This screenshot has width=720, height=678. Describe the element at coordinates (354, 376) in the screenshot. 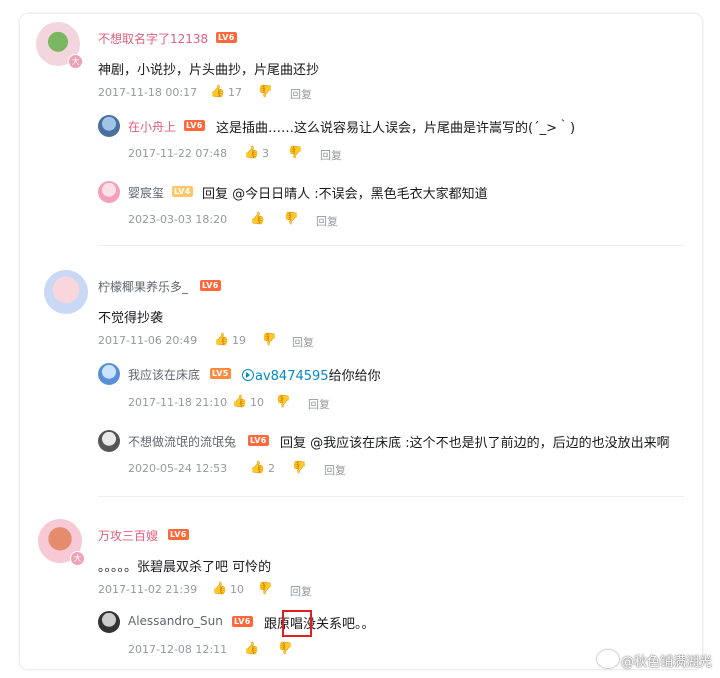

I see `reply-body: 给你给你` at that location.